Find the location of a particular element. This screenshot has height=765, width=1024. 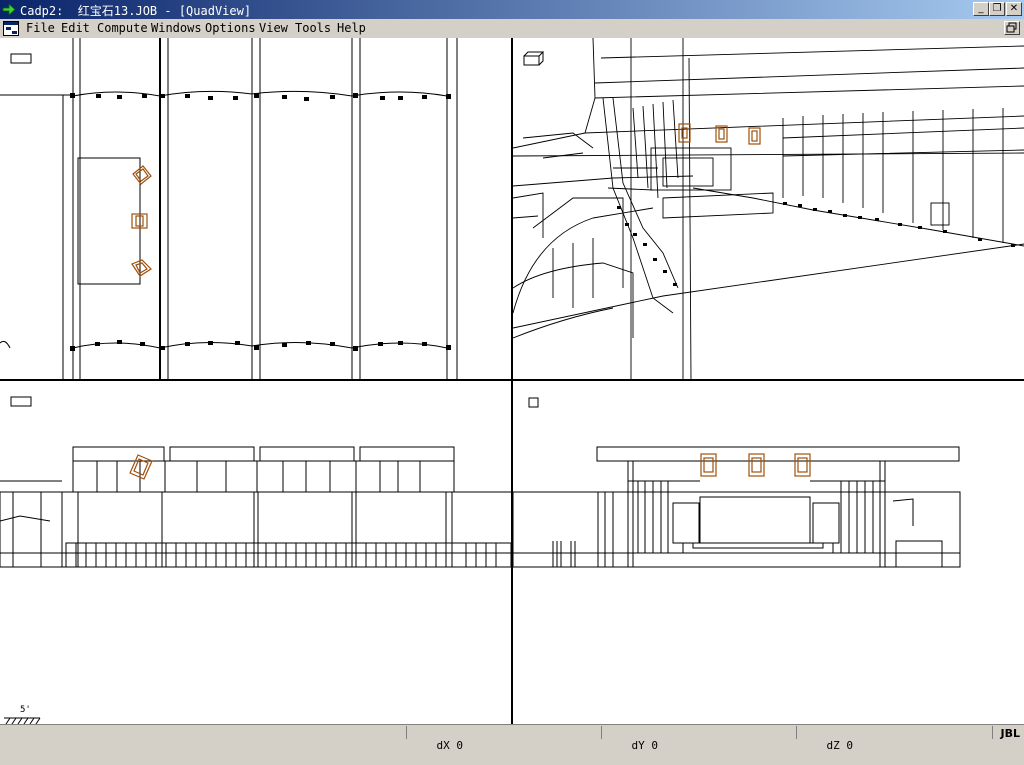

document-icon is located at coordinates (11, 28).